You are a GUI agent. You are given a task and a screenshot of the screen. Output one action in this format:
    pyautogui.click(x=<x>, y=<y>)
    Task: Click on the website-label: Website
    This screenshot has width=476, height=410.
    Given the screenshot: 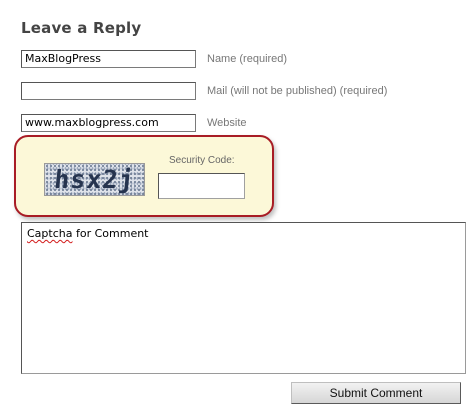 What is the action you would take?
    pyautogui.click(x=227, y=123)
    